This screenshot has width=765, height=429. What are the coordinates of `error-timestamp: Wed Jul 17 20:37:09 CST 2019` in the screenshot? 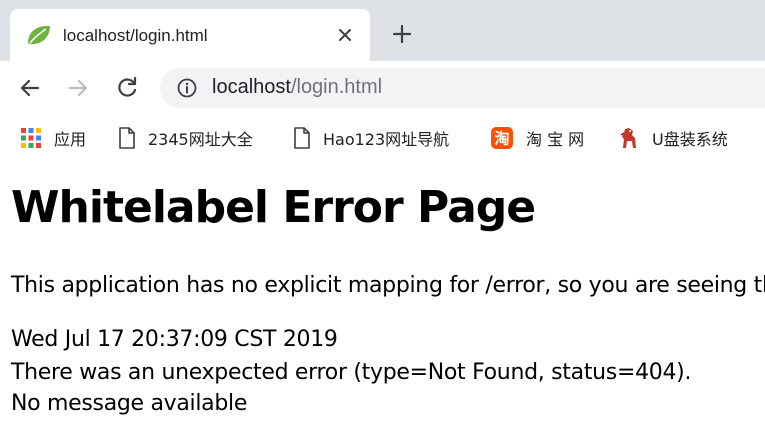 It's located at (174, 339).